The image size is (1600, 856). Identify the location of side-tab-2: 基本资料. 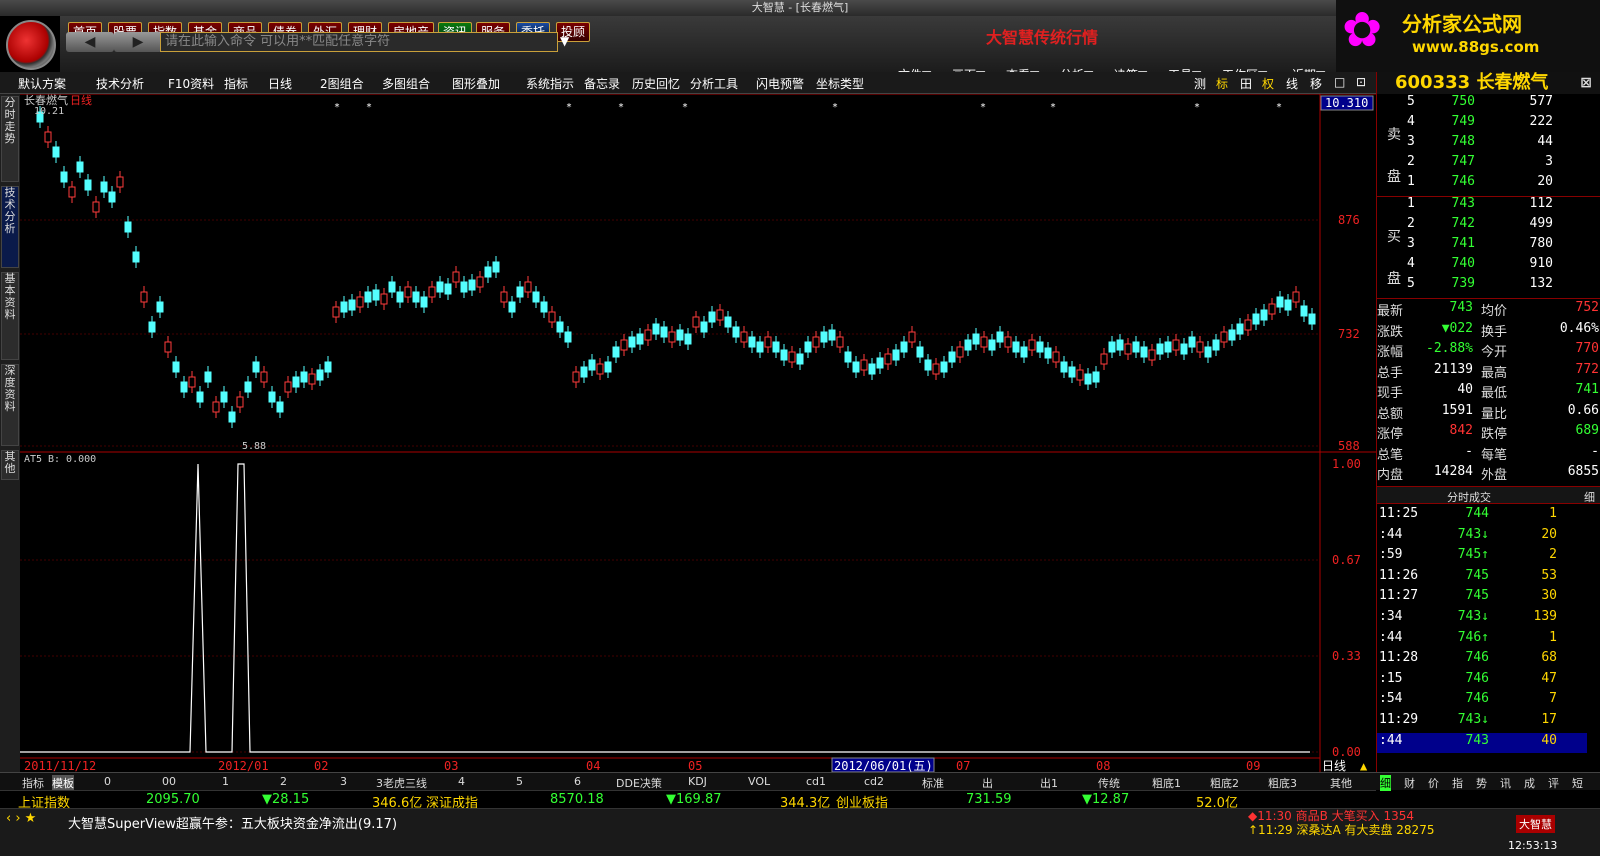
(10, 316).